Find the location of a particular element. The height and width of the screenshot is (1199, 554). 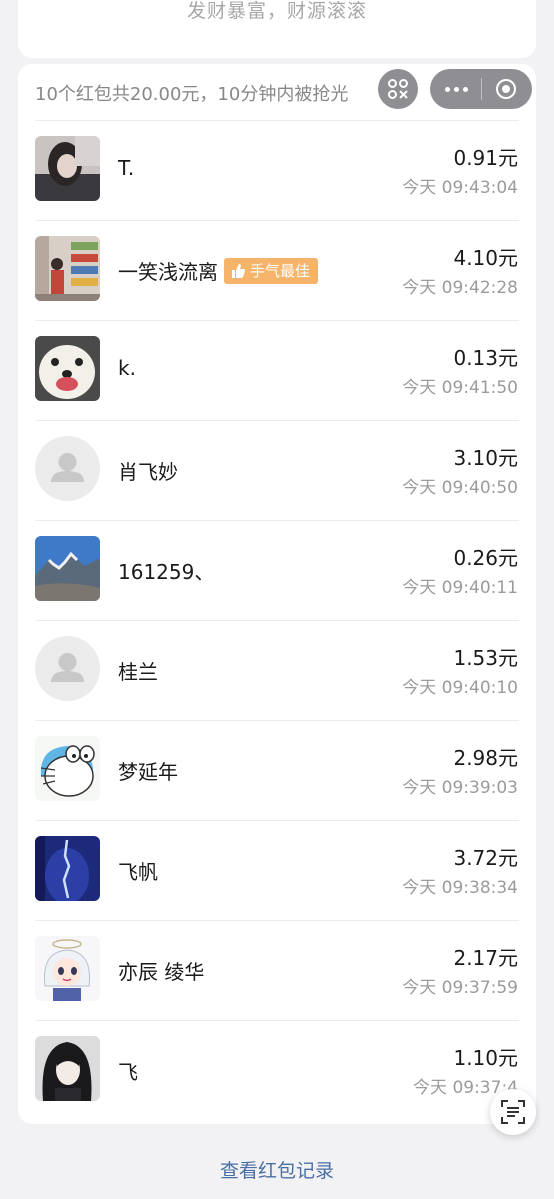

capsule-divider is located at coordinates (481, 89).